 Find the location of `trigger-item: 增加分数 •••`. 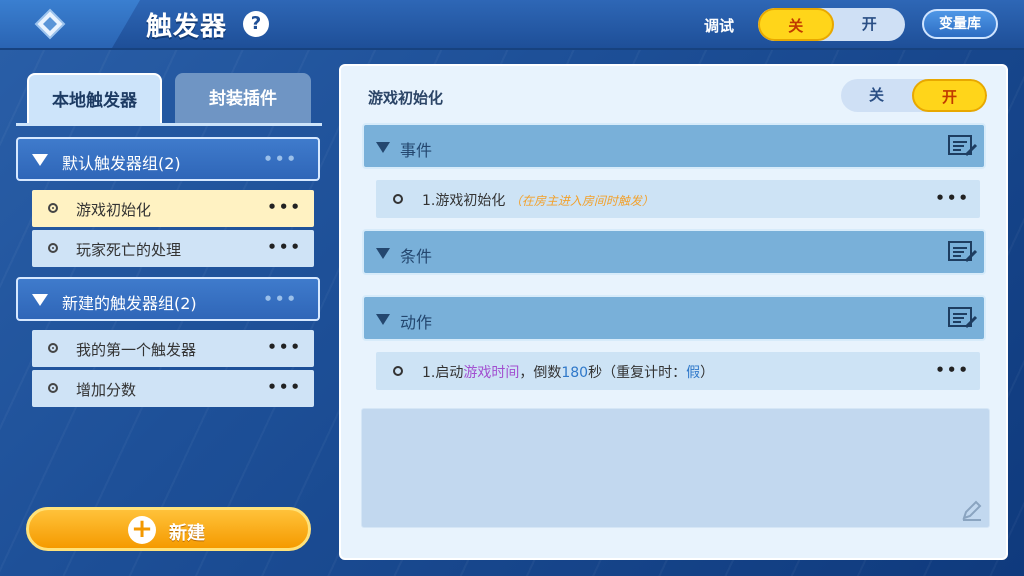

trigger-item: 增加分数 ••• is located at coordinates (173, 388).